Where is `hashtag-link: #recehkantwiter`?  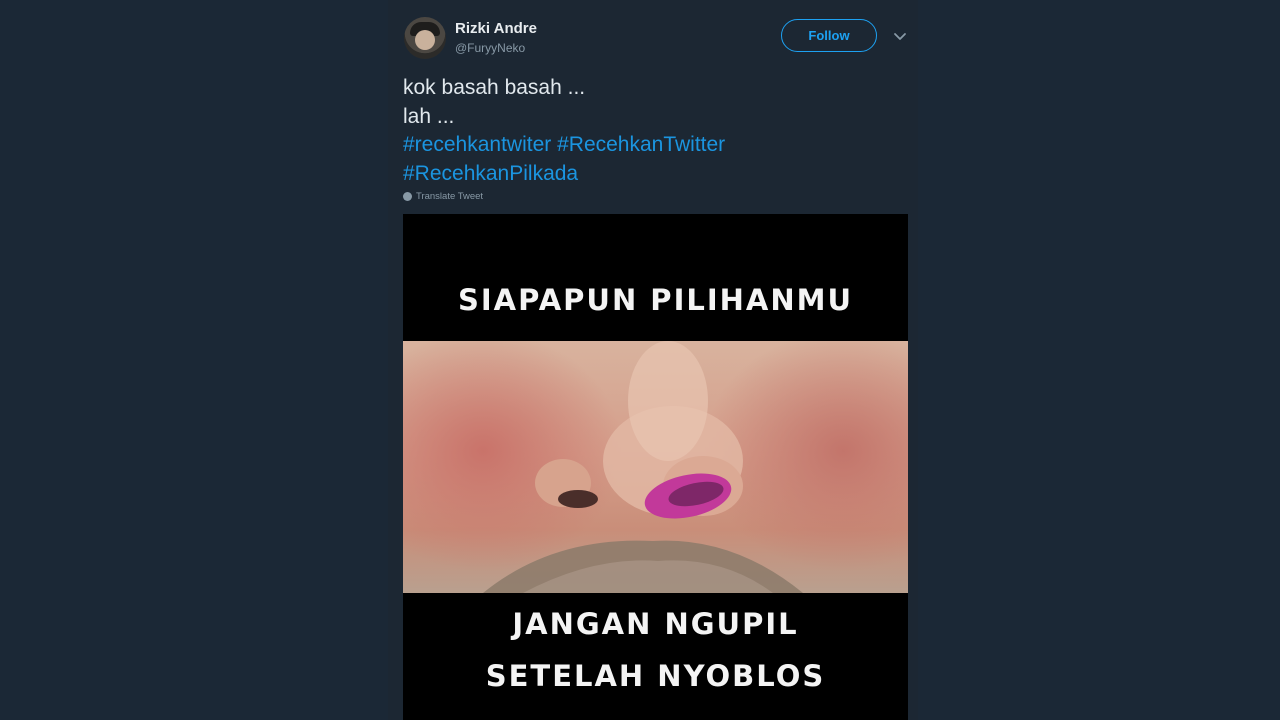
hashtag-link: #recehkantwiter is located at coordinates (477, 144).